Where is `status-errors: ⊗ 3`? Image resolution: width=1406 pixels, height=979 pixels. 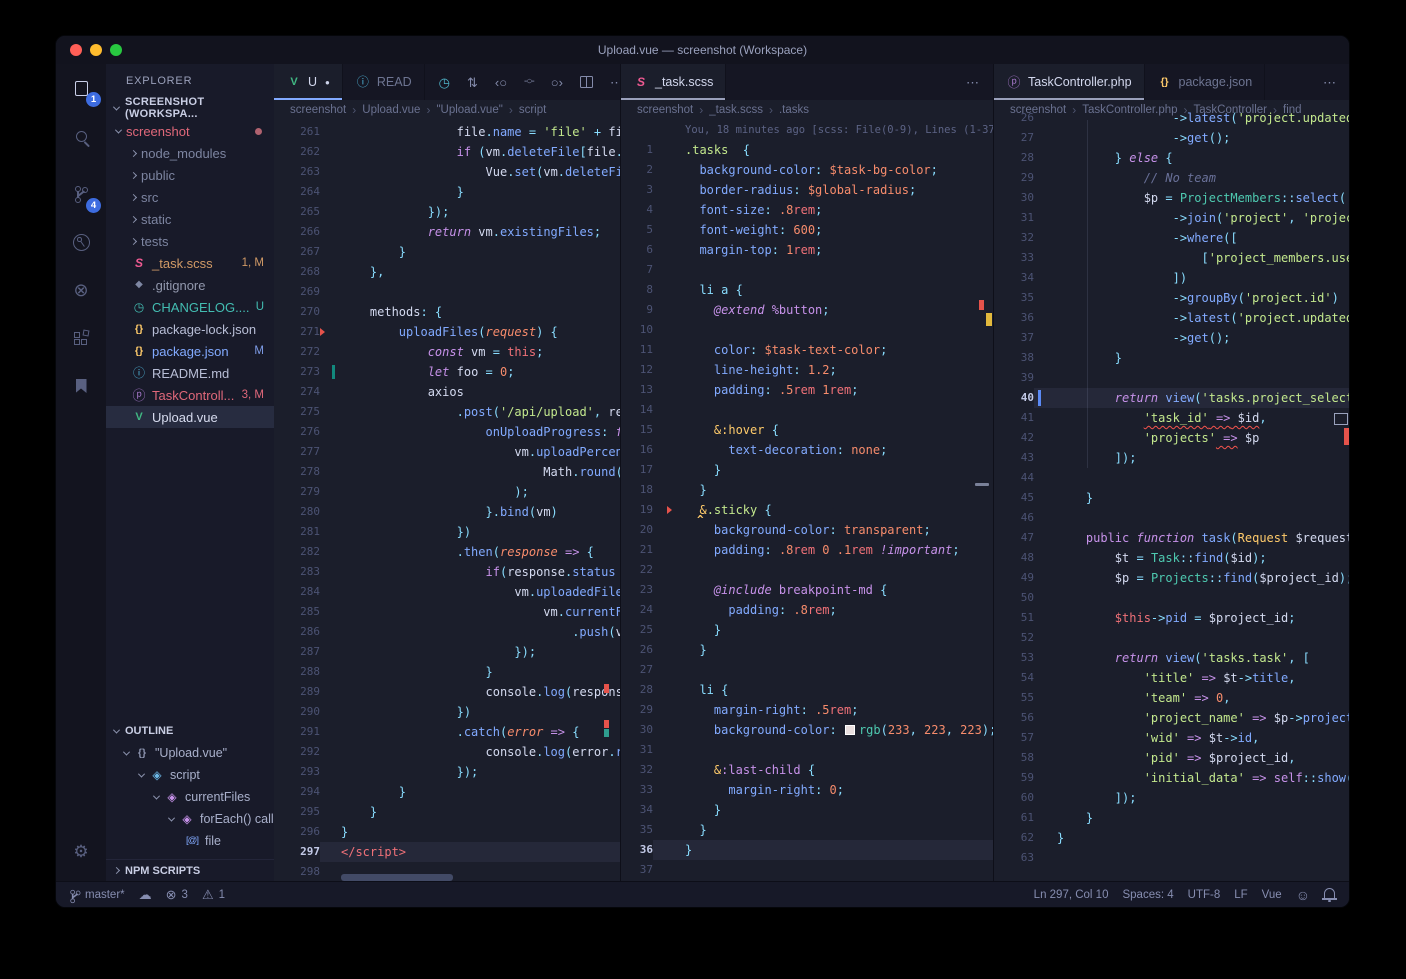
status-errors: ⊗ 3 is located at coordinates (177, 894).